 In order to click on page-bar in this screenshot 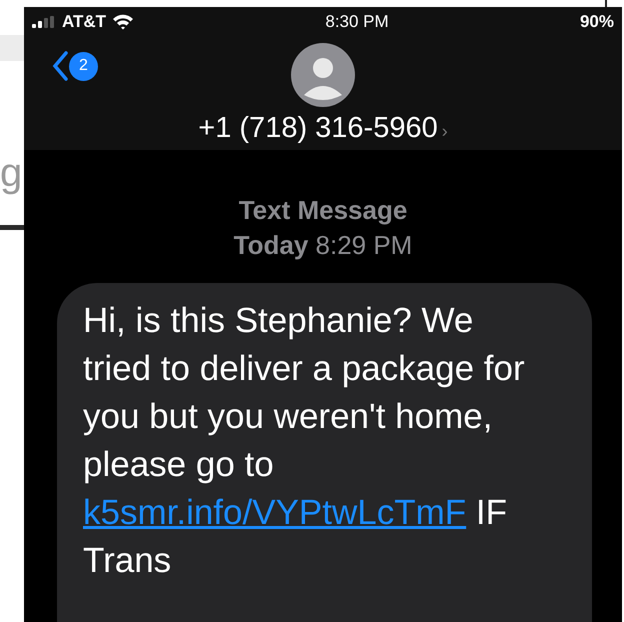, I will do `click(12, 48)`.